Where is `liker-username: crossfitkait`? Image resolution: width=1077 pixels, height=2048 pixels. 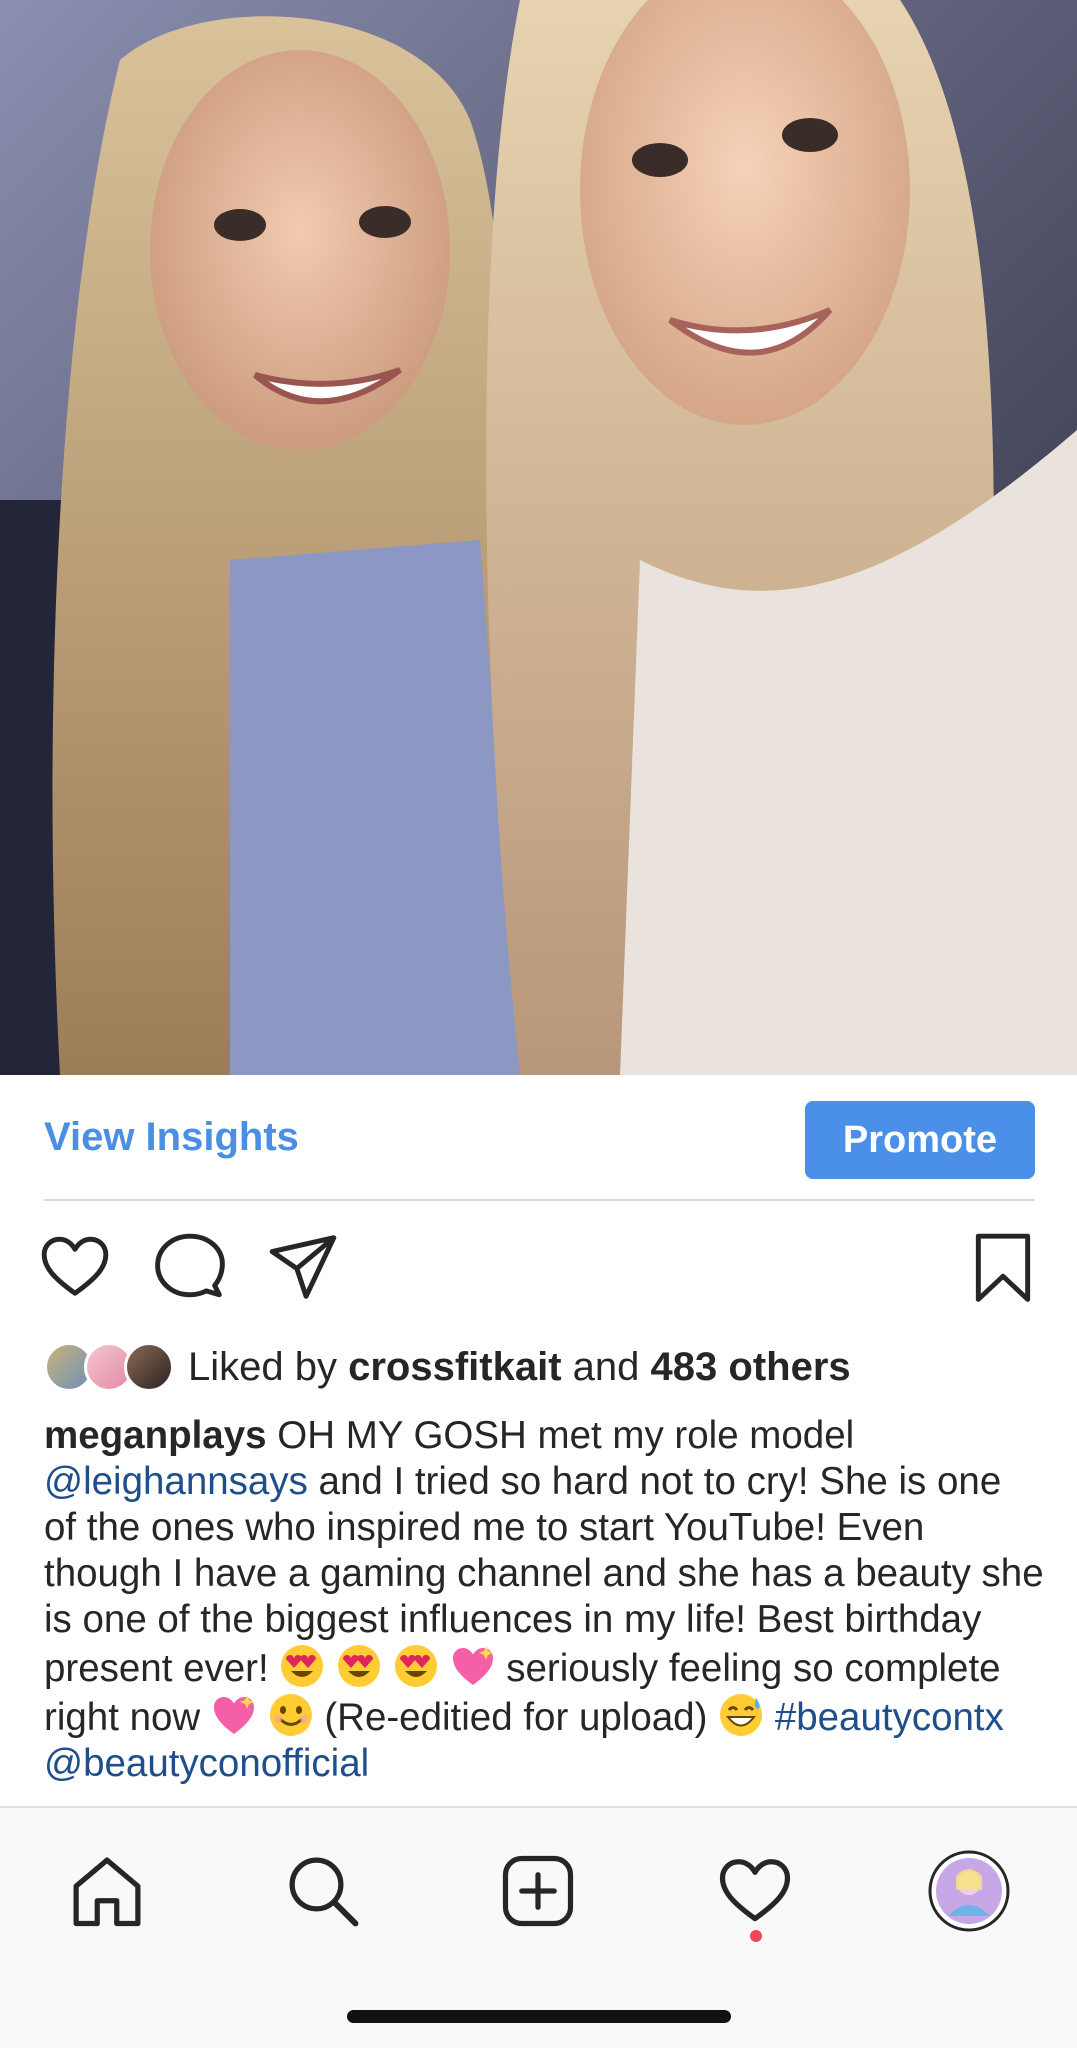
liker-username: crossfitkait is located at coordinates (454, 1367).